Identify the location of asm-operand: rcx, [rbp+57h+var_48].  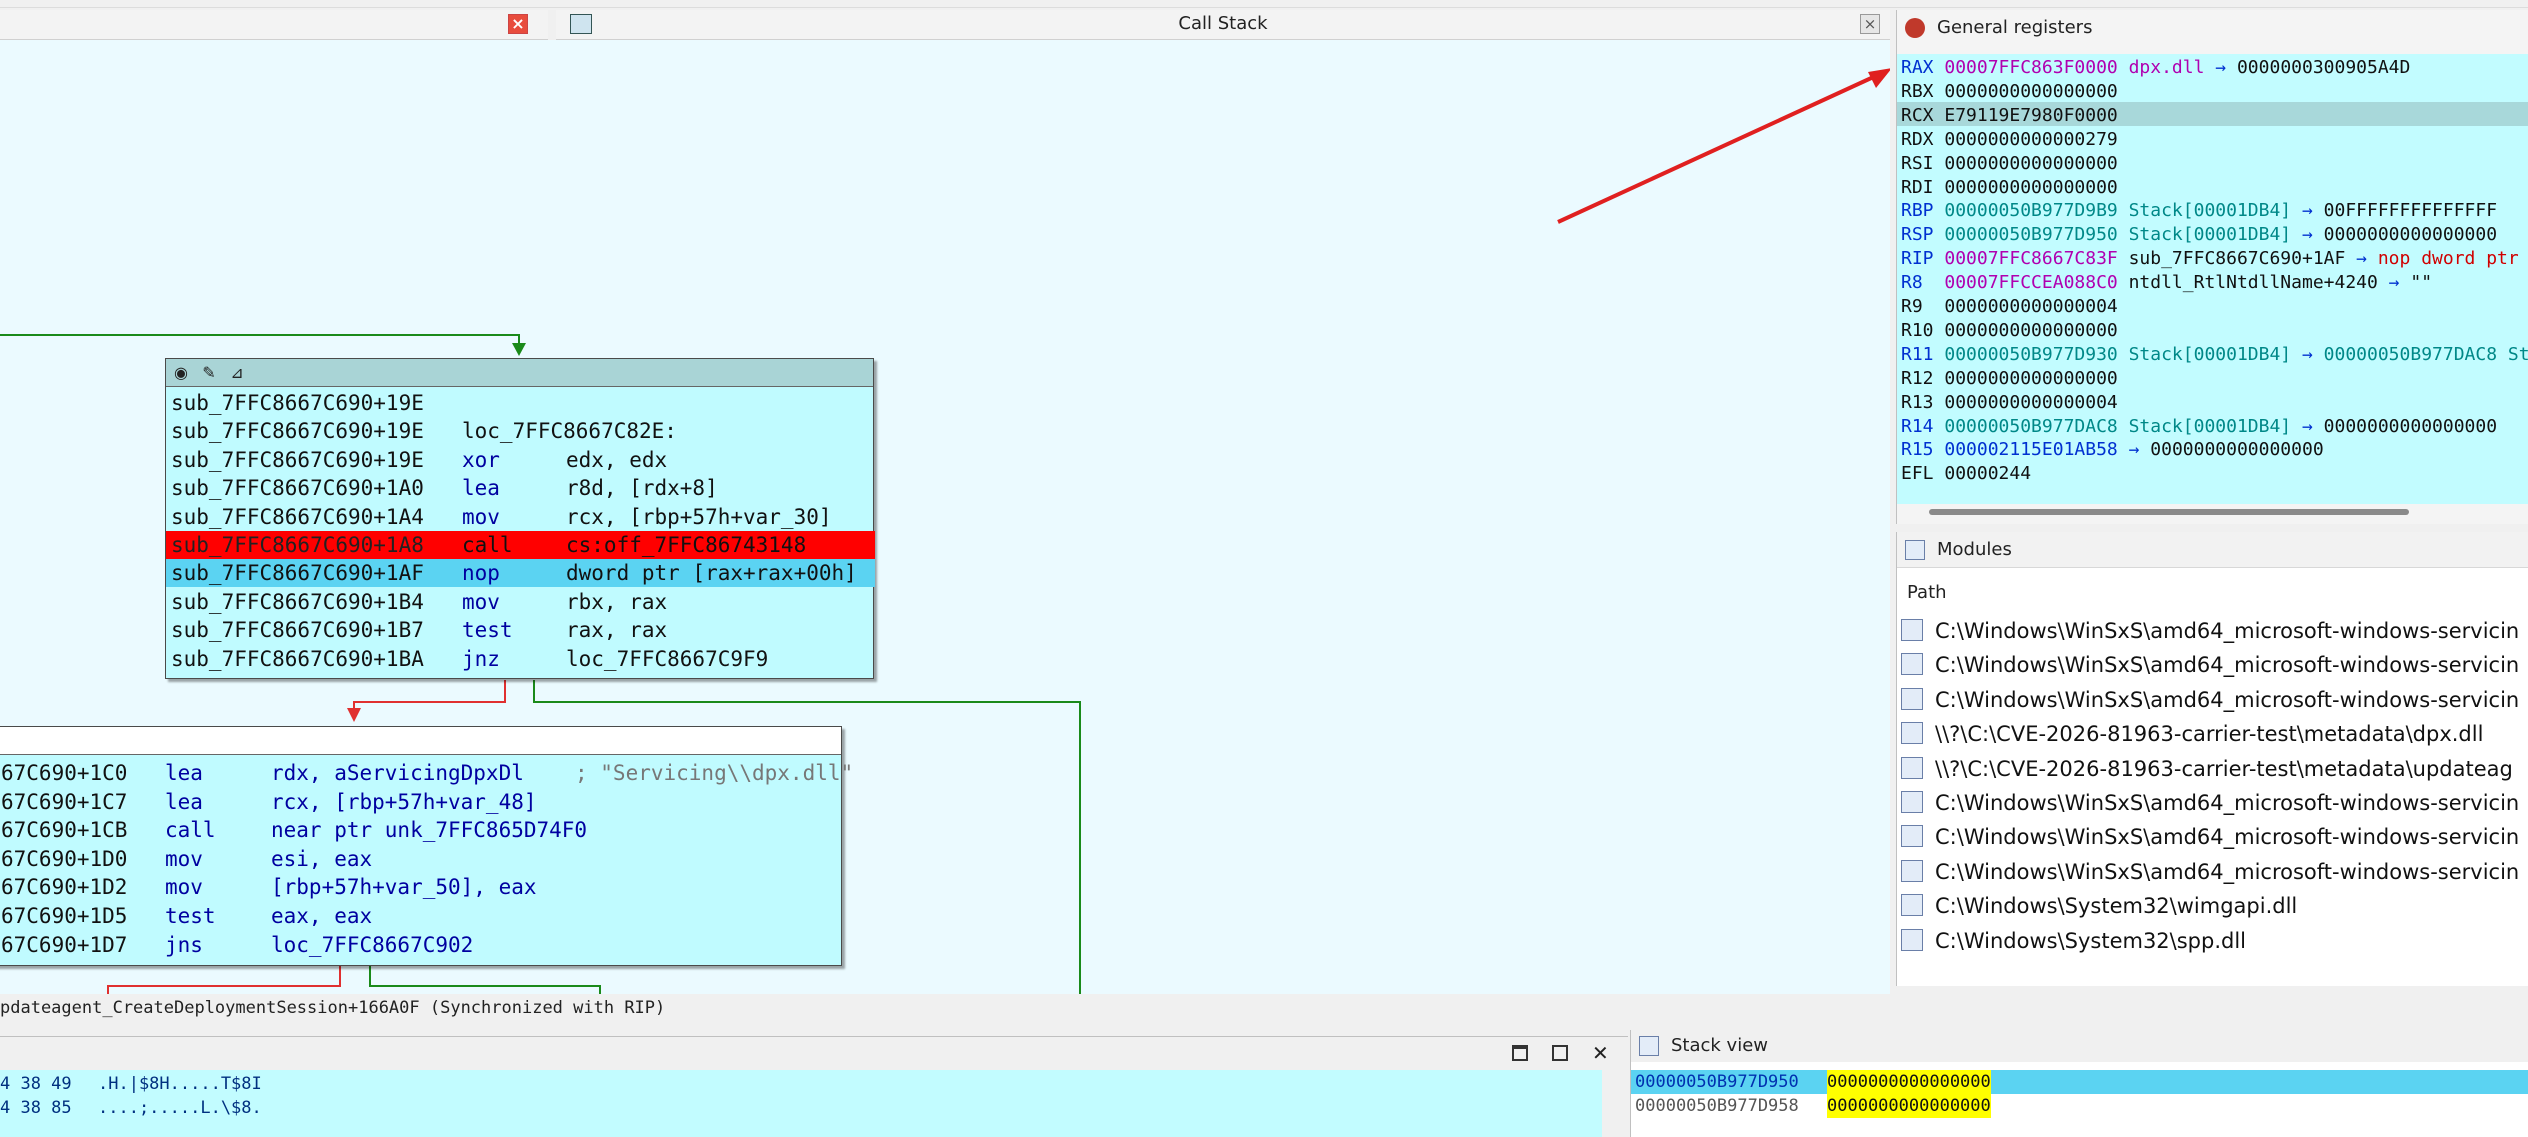
(404, 801).